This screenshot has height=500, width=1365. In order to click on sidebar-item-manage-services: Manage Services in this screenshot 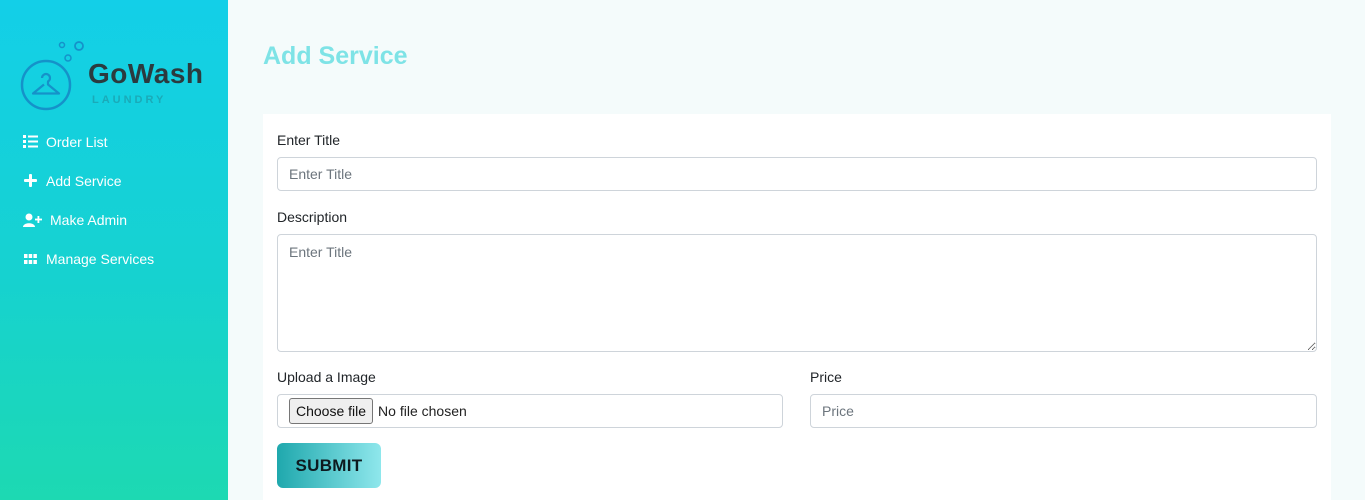, I will do `click(114, 258)`.